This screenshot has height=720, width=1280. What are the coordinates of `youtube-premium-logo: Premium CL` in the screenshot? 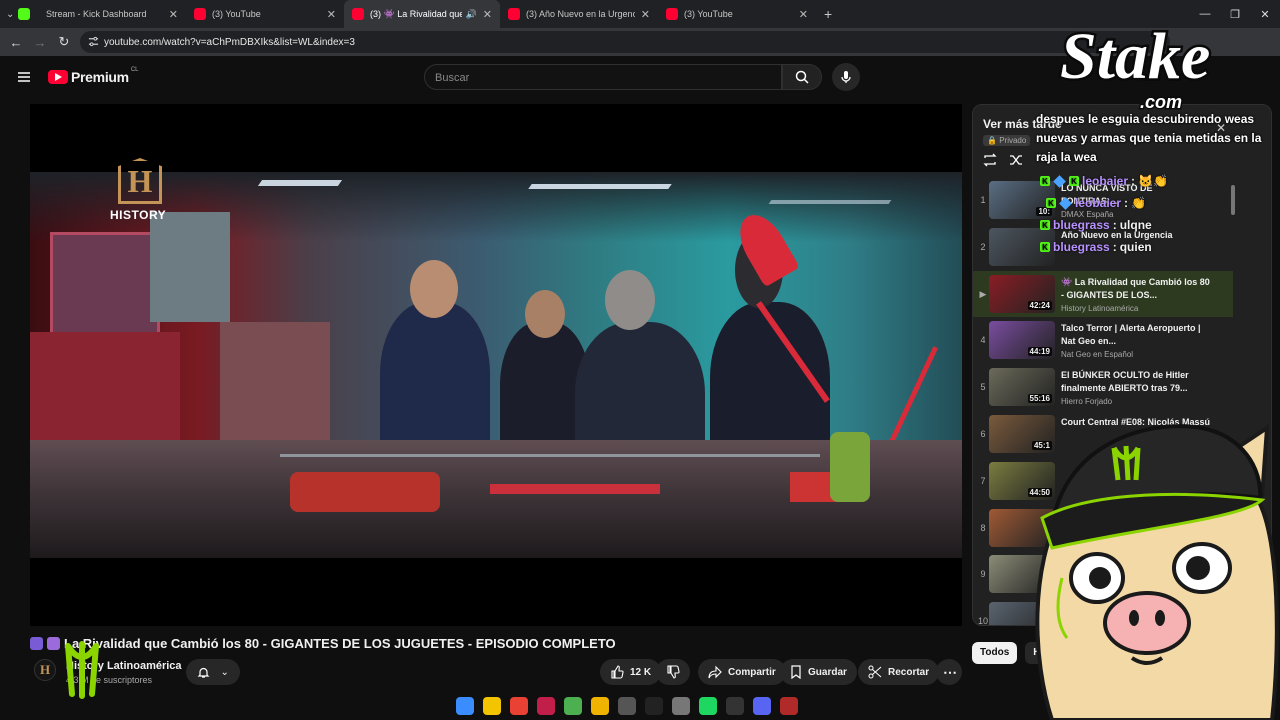 It's located at (93, 76).